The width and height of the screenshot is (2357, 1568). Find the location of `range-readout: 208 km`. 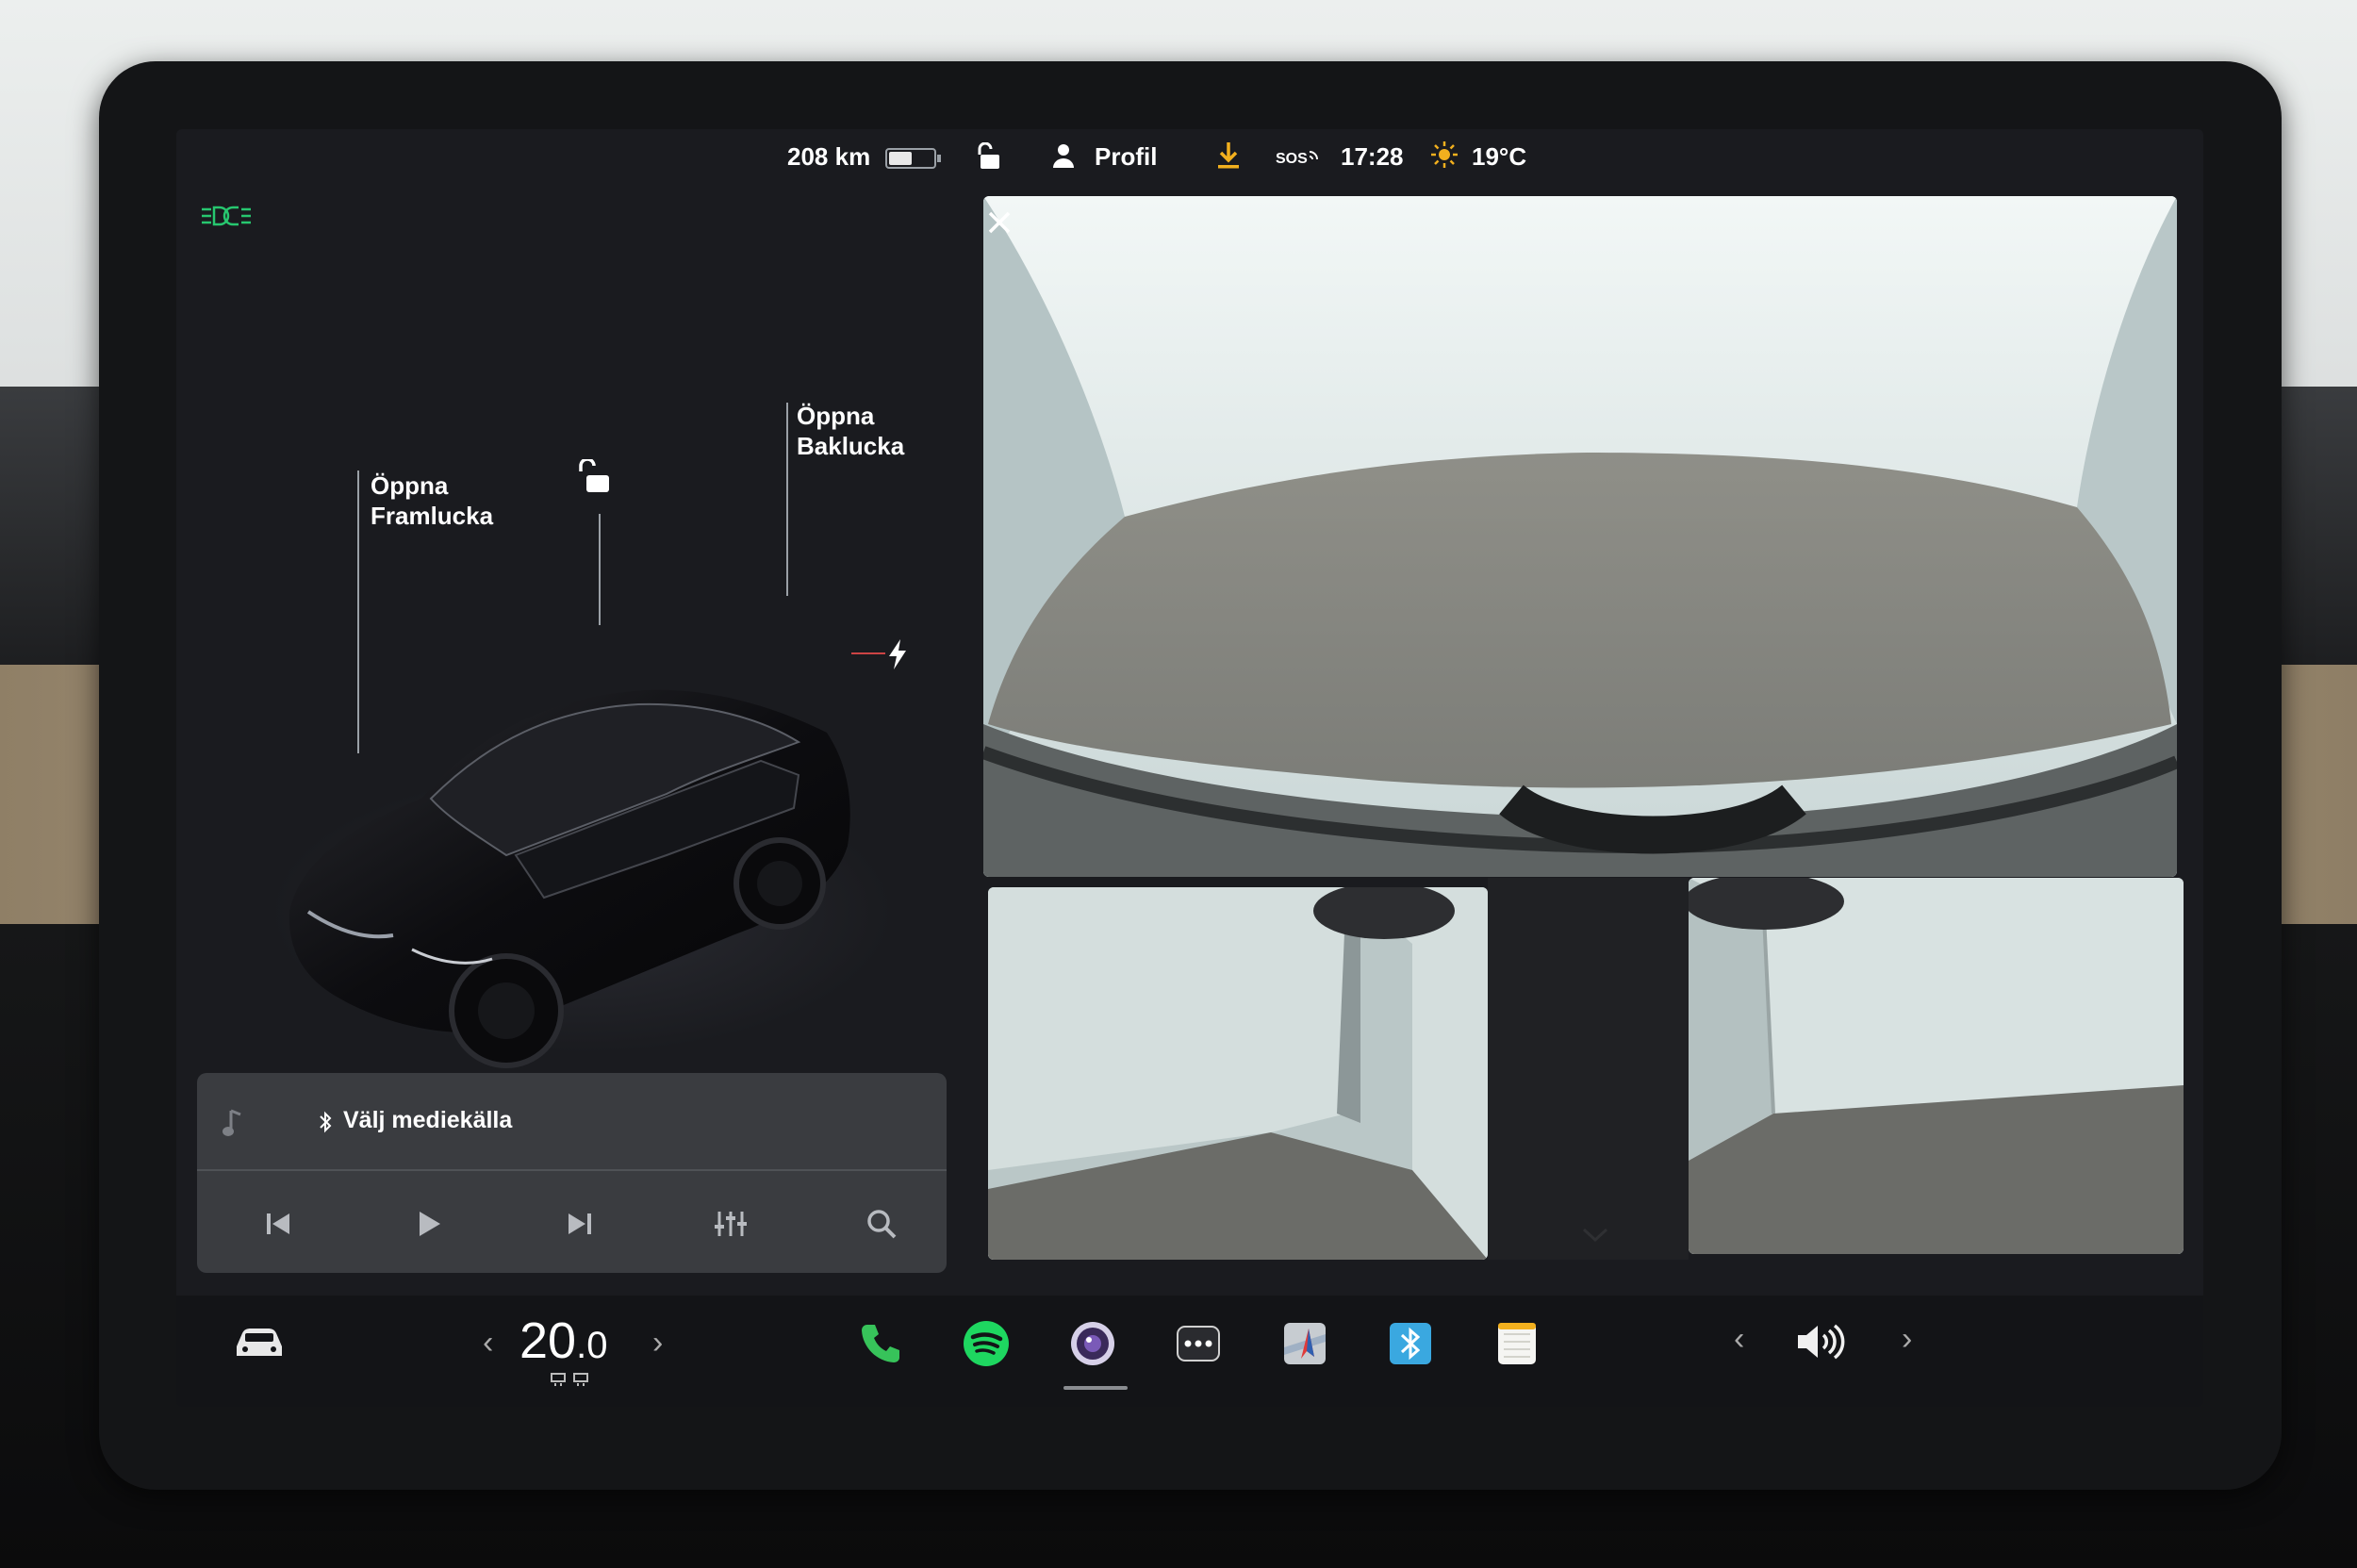

range-readout: 208 km is located at coordinates (829, 156).